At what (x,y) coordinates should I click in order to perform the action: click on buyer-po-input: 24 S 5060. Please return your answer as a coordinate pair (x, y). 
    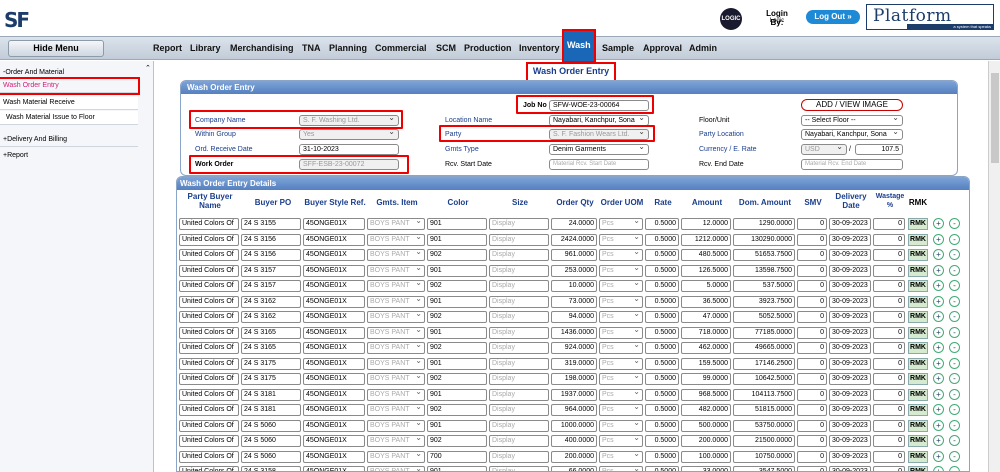
    Looking at the image, I should click on (271, 441).